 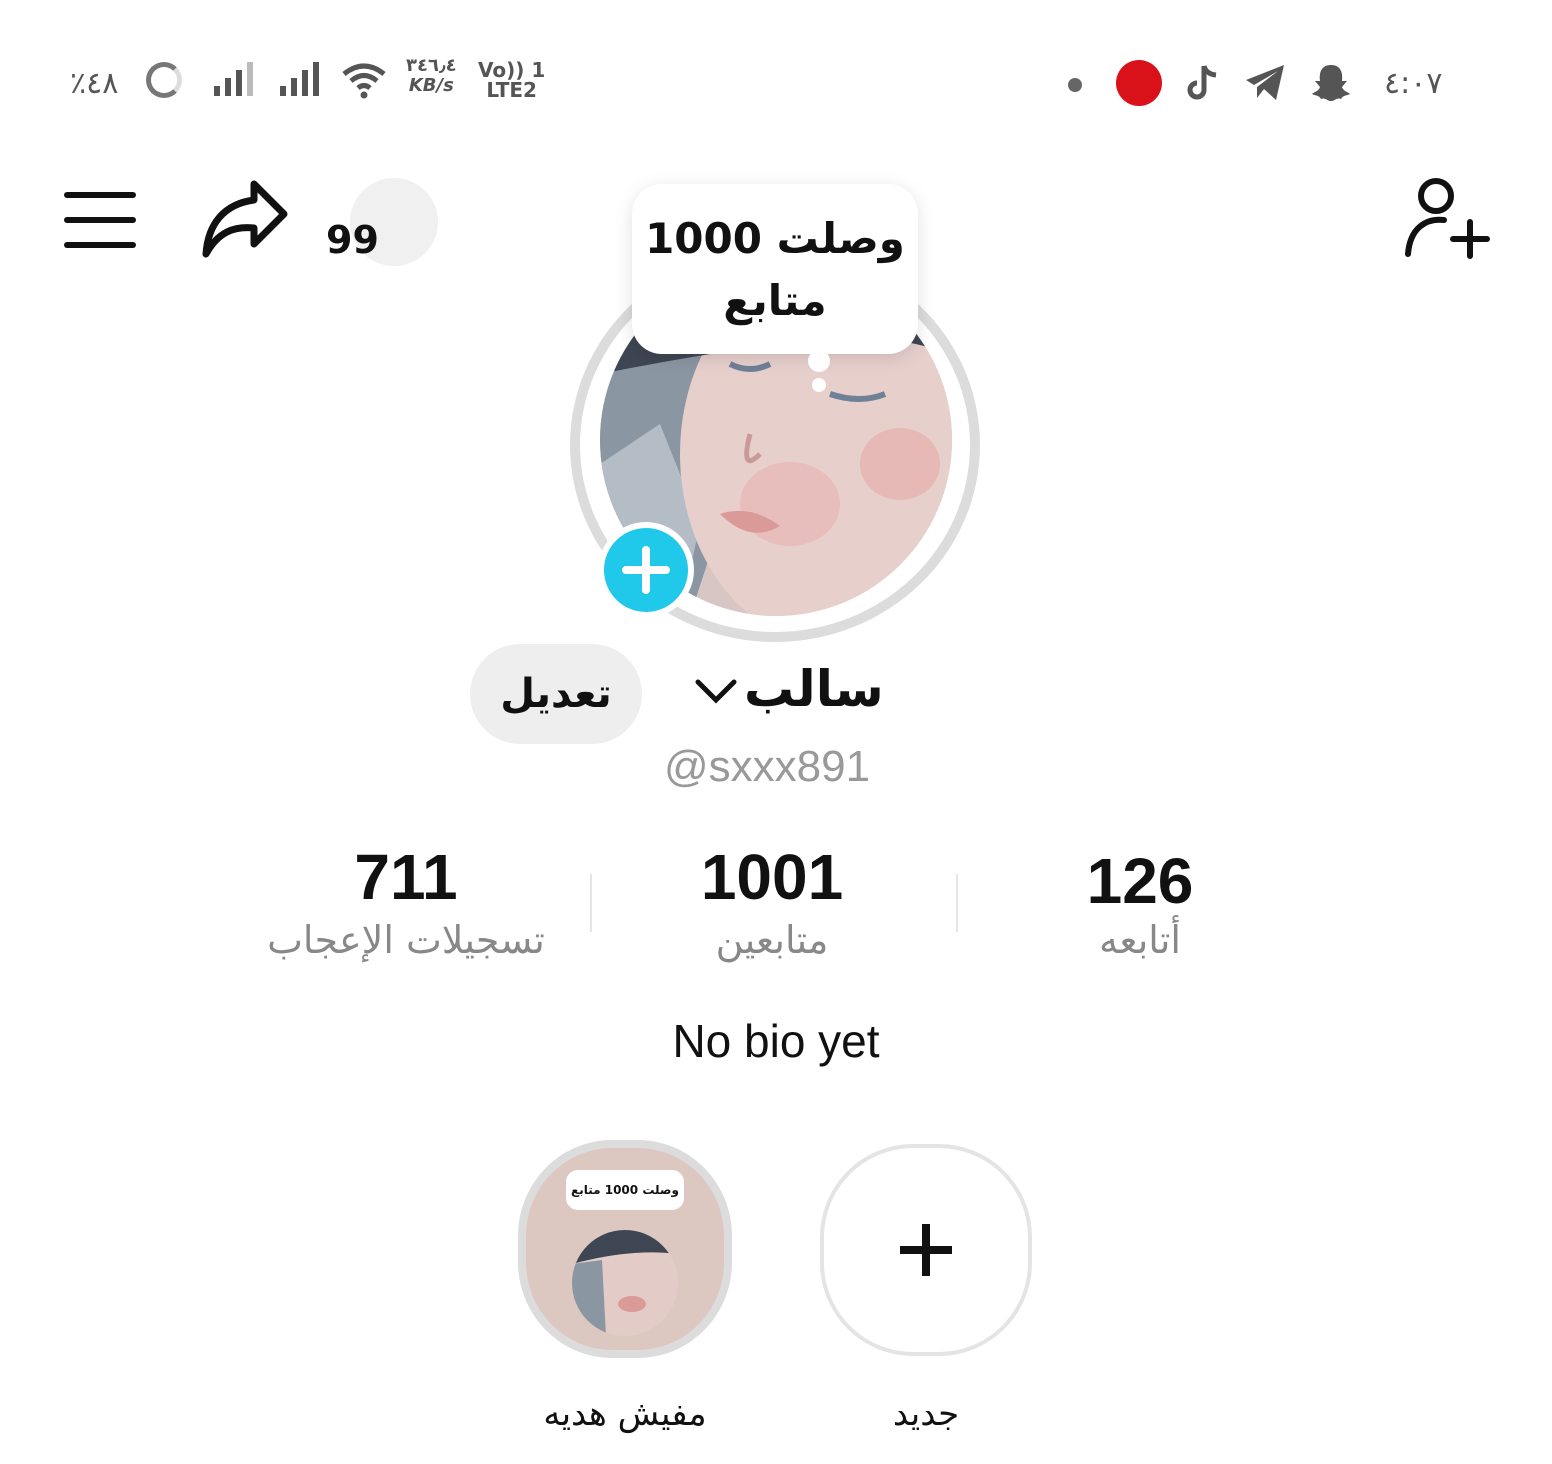 I want to click on highlight-note-preview: وصلت 1000 متابع, so click(x=625, y=1190).